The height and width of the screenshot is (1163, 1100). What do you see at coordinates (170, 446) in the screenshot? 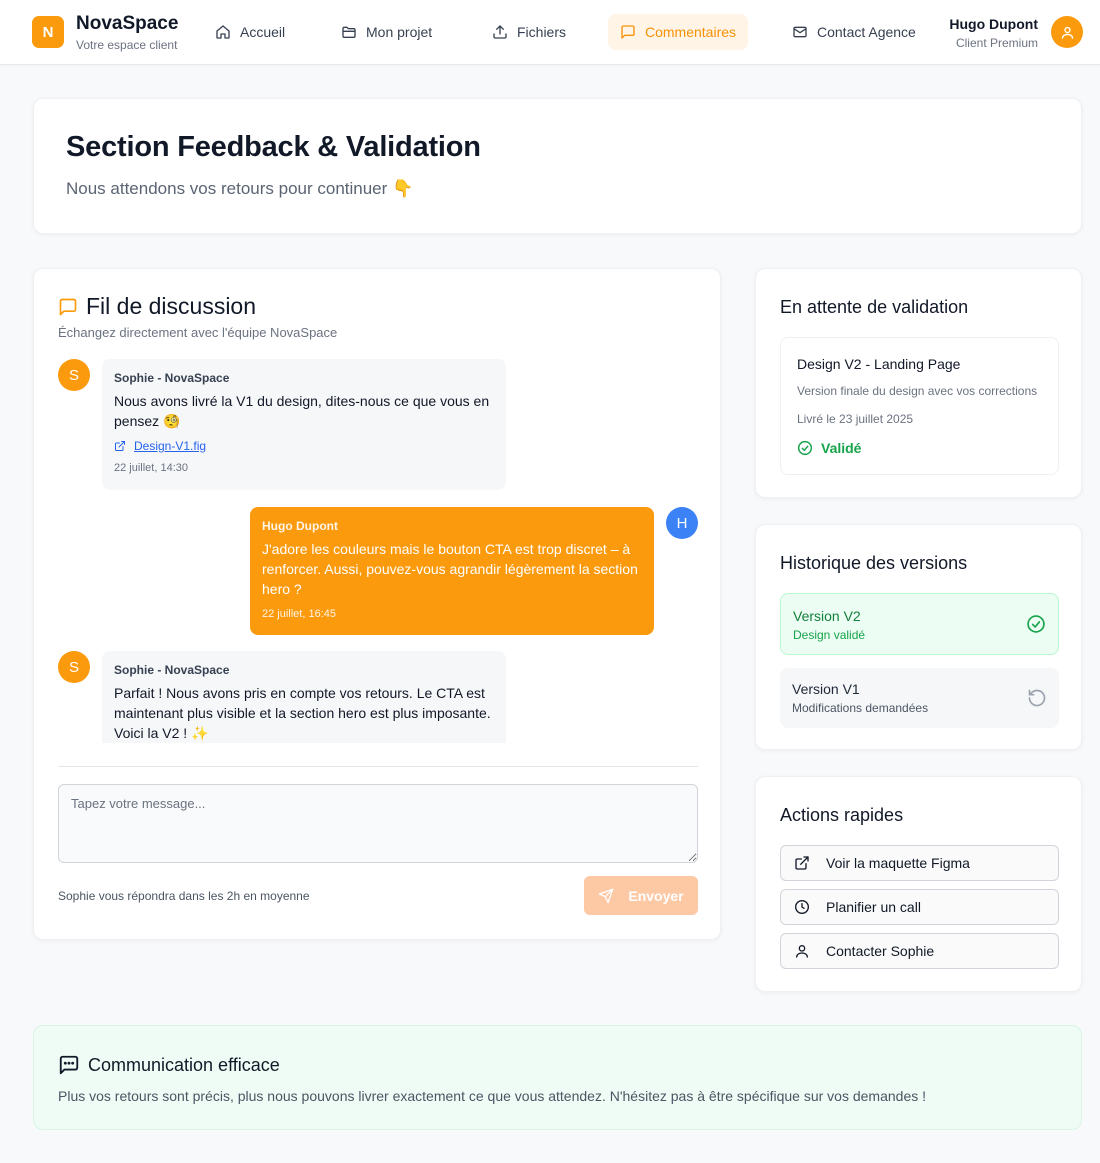
I see `attachment-name: Design-V1.fig` at bounding box center [170, 446].